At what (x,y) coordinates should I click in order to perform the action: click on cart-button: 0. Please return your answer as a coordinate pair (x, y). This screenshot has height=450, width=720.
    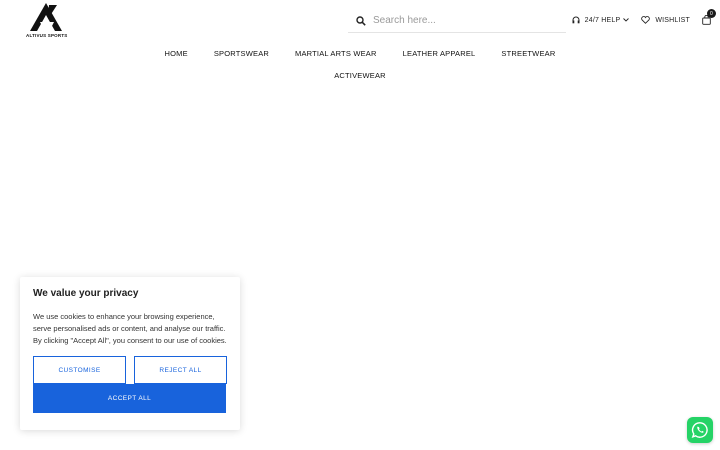
    Looking at the image, I should click on (709, 17).